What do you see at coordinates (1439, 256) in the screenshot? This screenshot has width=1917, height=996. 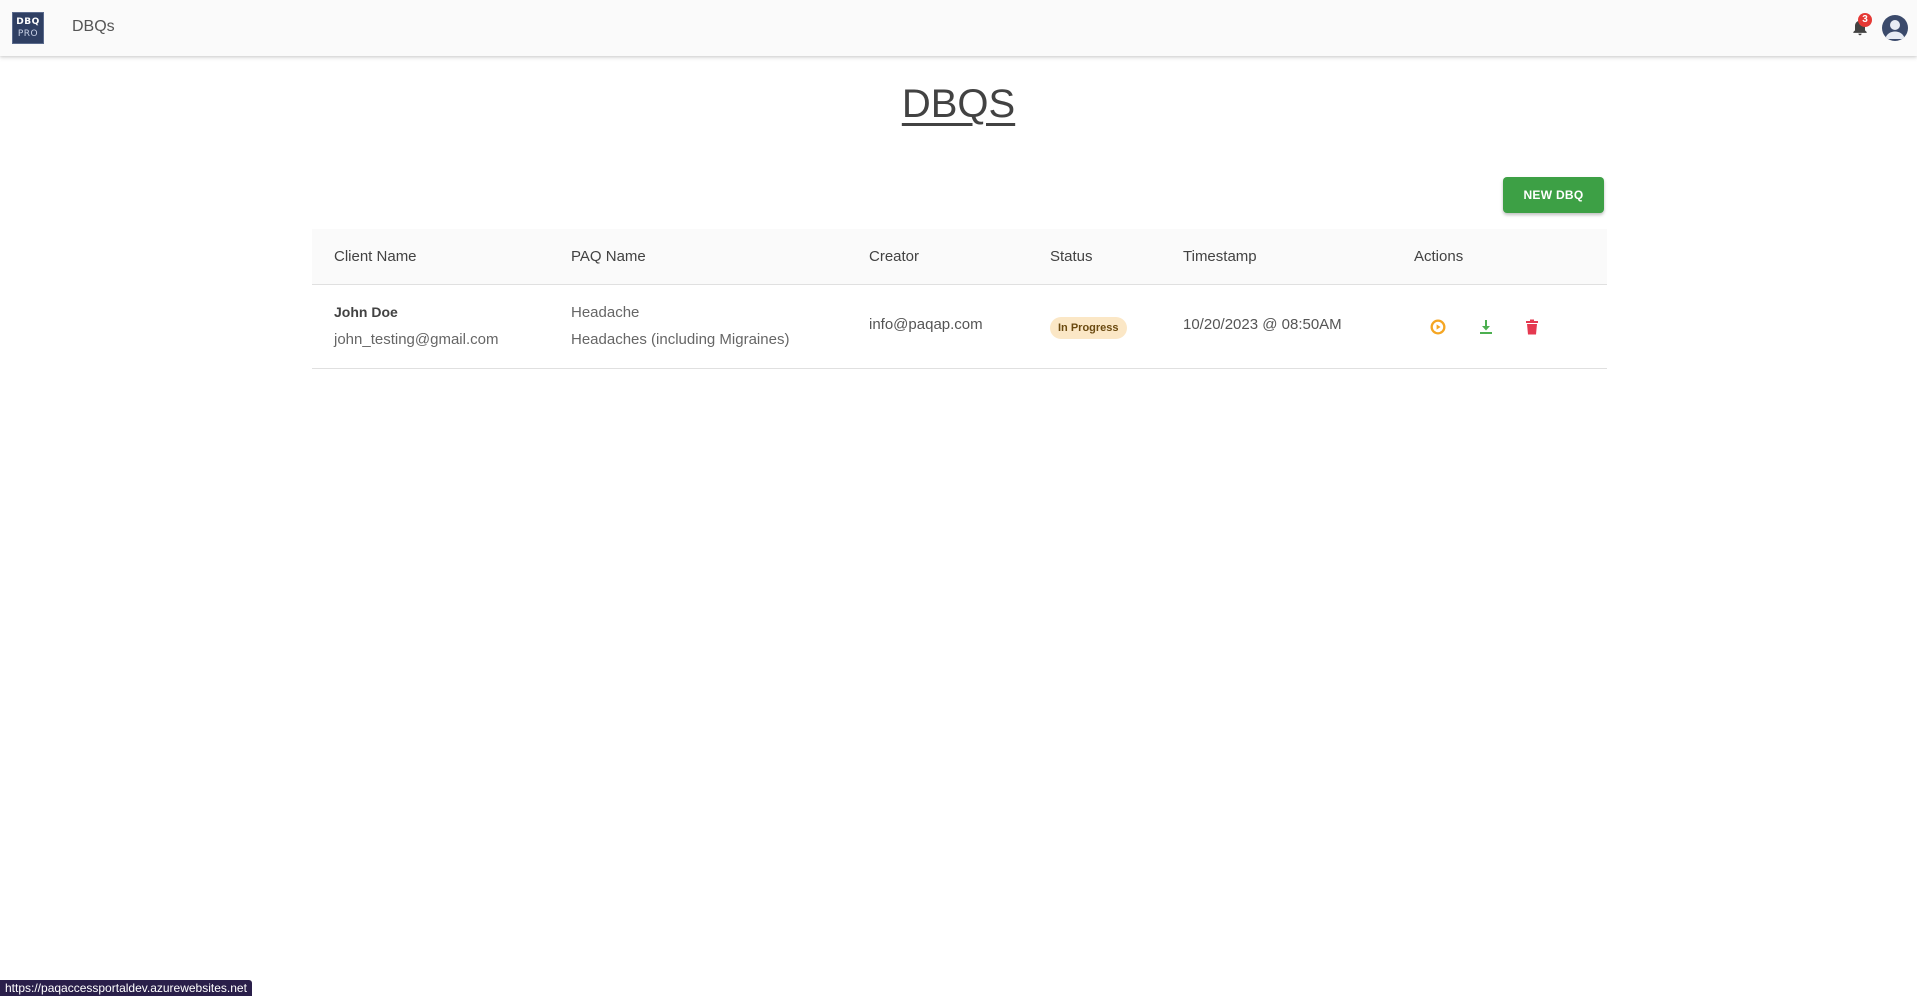 I see `column-header-actions: Actions` at bounding box center [1439, 256].